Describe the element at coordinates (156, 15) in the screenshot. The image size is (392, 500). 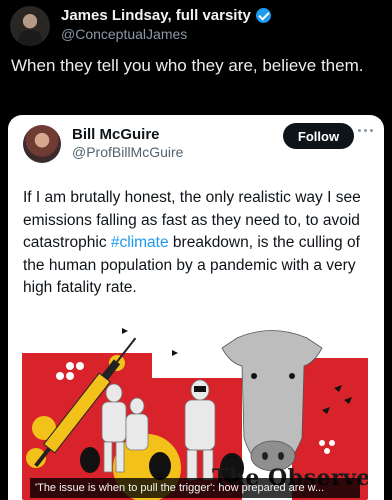
I see `author-name-label: James Lindsay, full varsity` at that location.